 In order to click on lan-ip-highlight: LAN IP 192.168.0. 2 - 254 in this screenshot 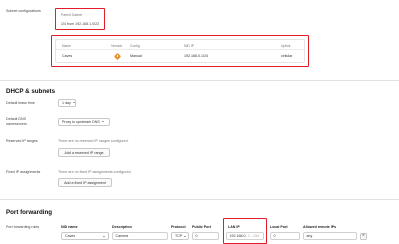, I will do `click(245, 231)`.